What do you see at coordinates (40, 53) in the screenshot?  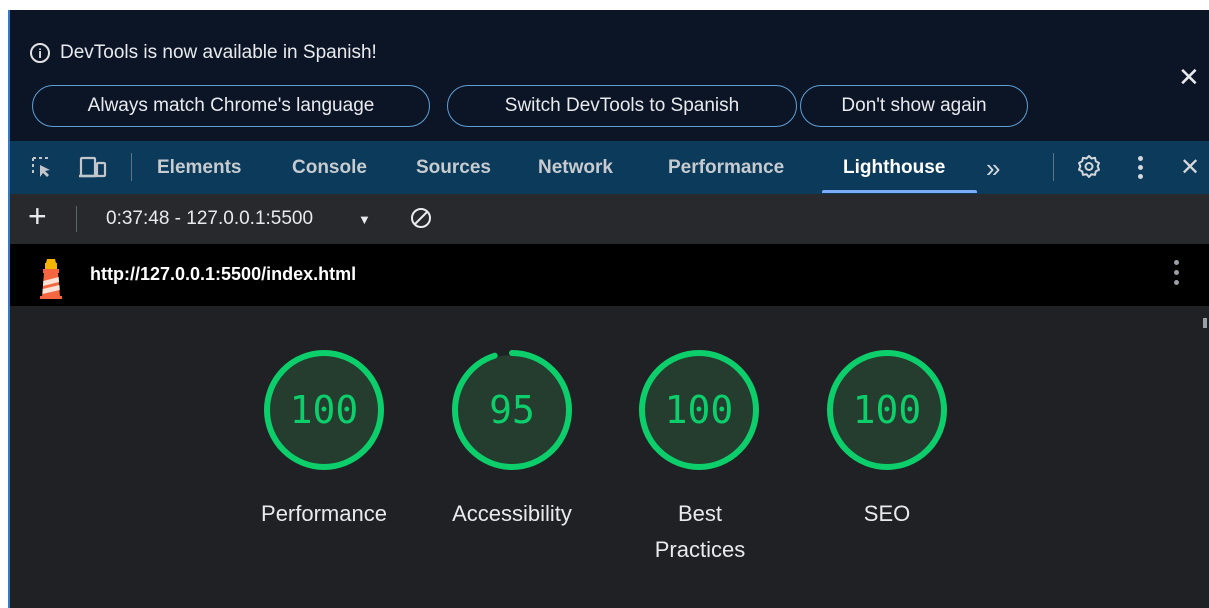 I see `info-icon: i` at bounding box center [40, 53].